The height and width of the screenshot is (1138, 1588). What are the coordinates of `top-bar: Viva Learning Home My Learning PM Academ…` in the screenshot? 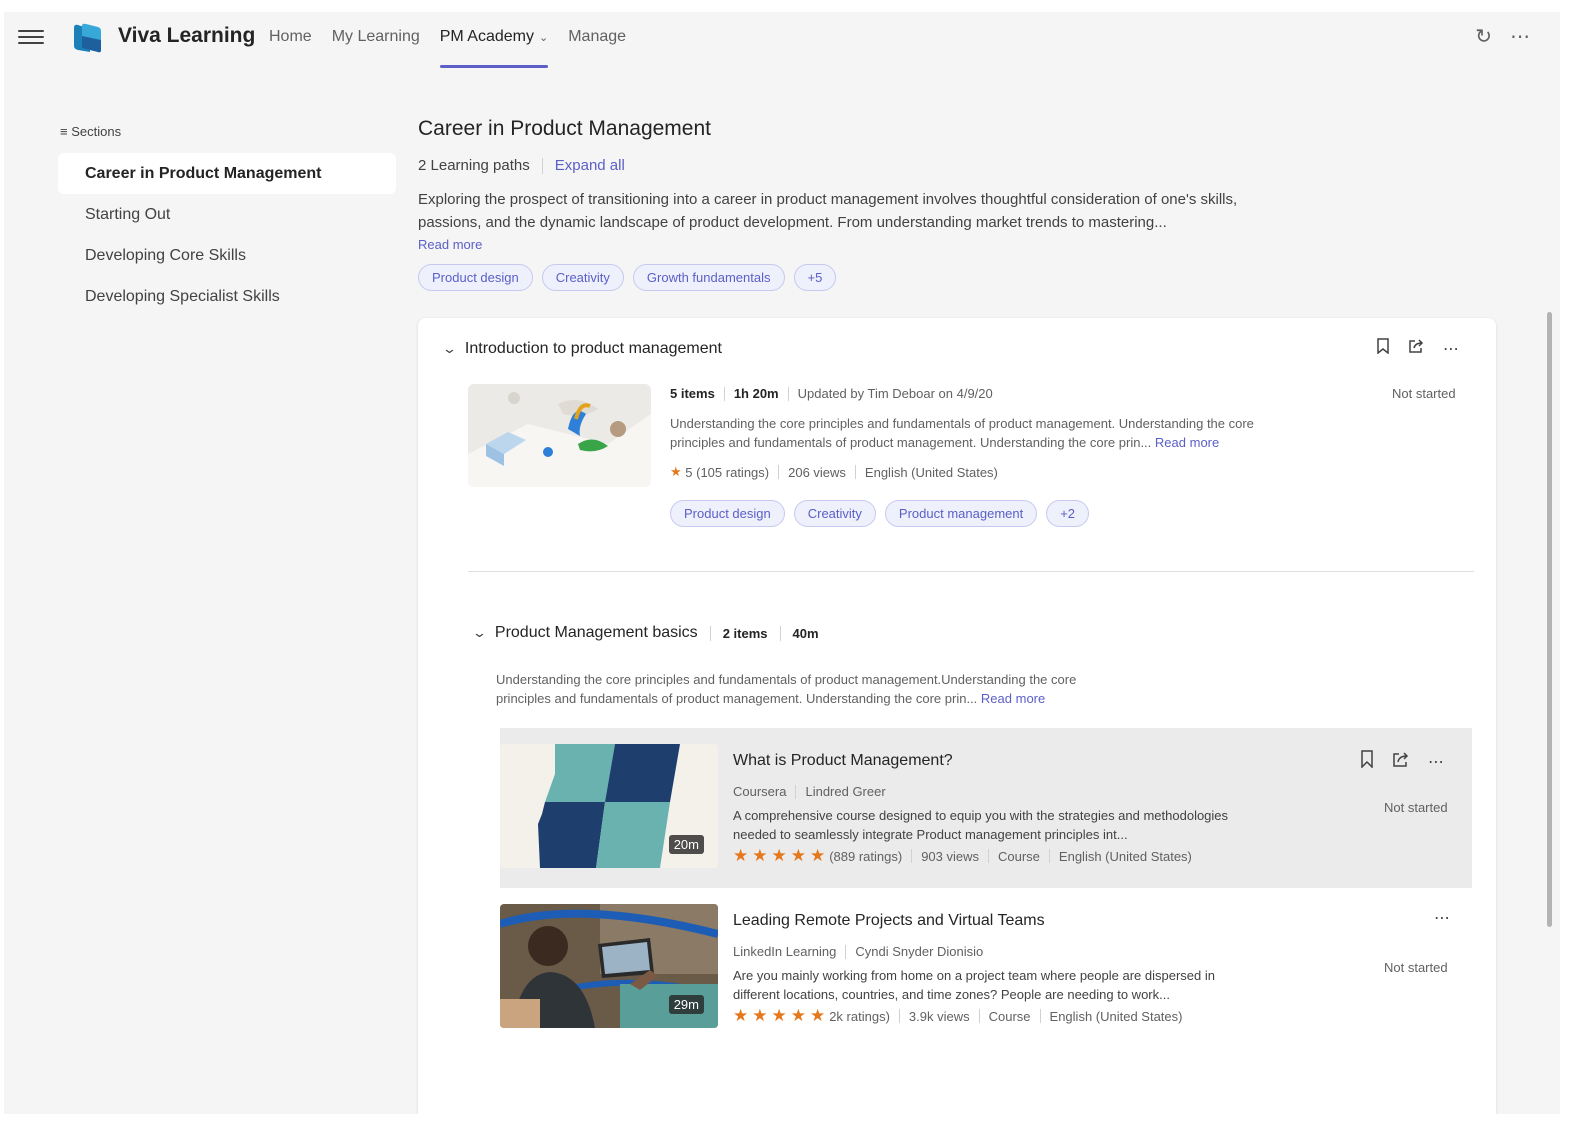 It's located at (782, 41).